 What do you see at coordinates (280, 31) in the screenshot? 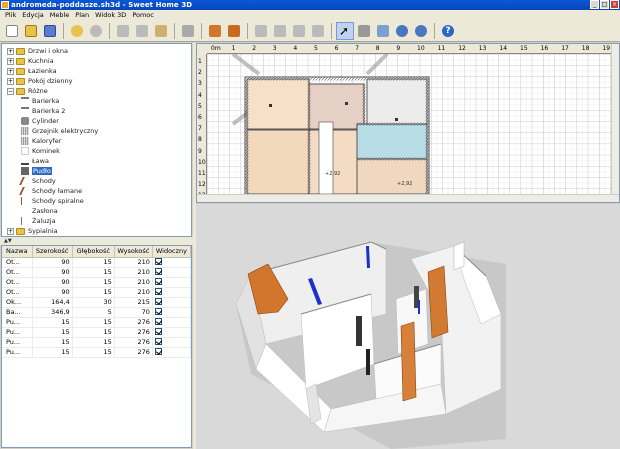
I see `align-bottom-button` at bounding box center [280, 31].